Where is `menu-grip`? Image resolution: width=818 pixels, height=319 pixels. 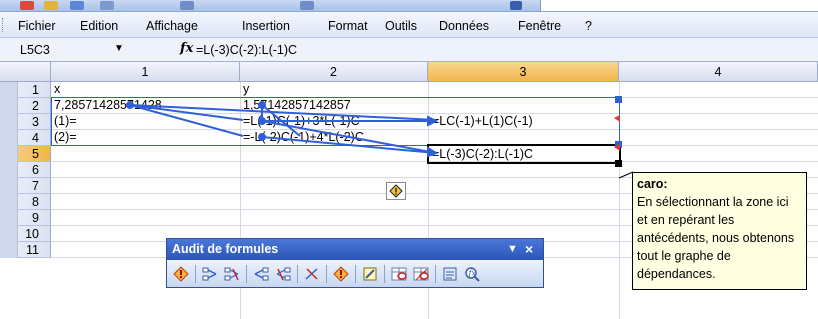
menu-grip is located at coordinates (4, 25).